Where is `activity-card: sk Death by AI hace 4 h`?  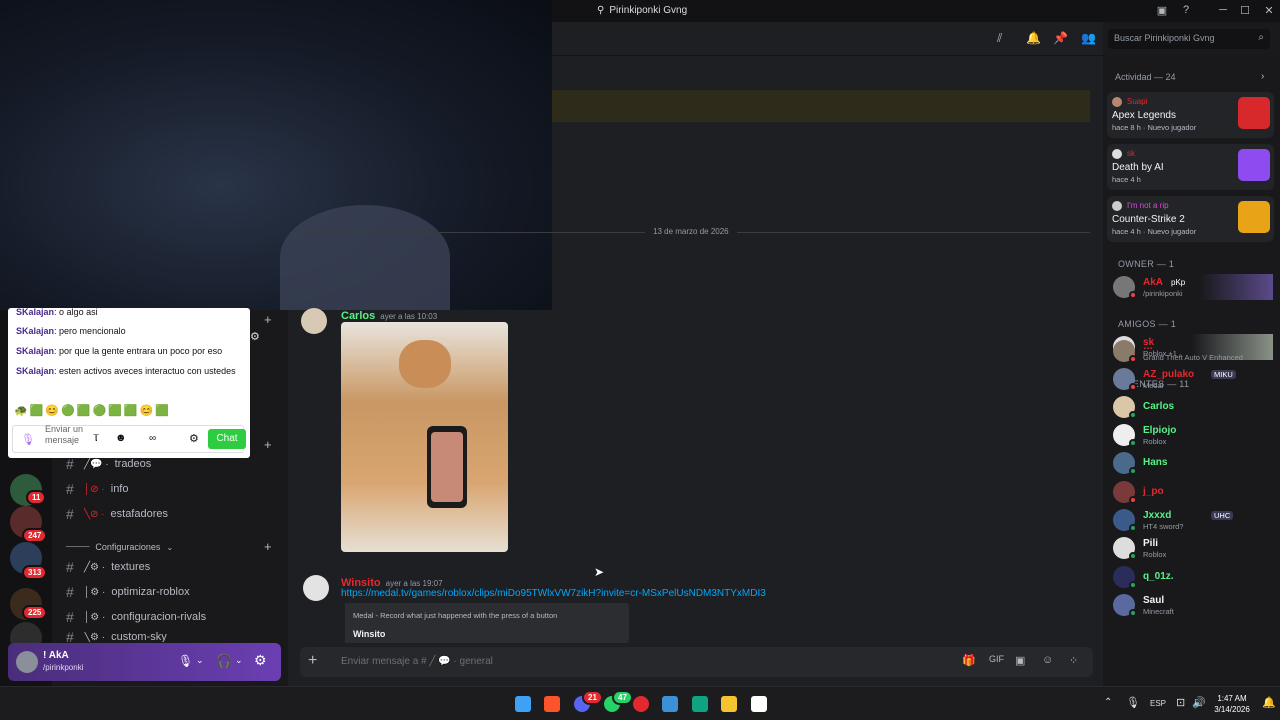 activity-card: sk Death by AI hace 4 h is located at coordinates (1190, 167).